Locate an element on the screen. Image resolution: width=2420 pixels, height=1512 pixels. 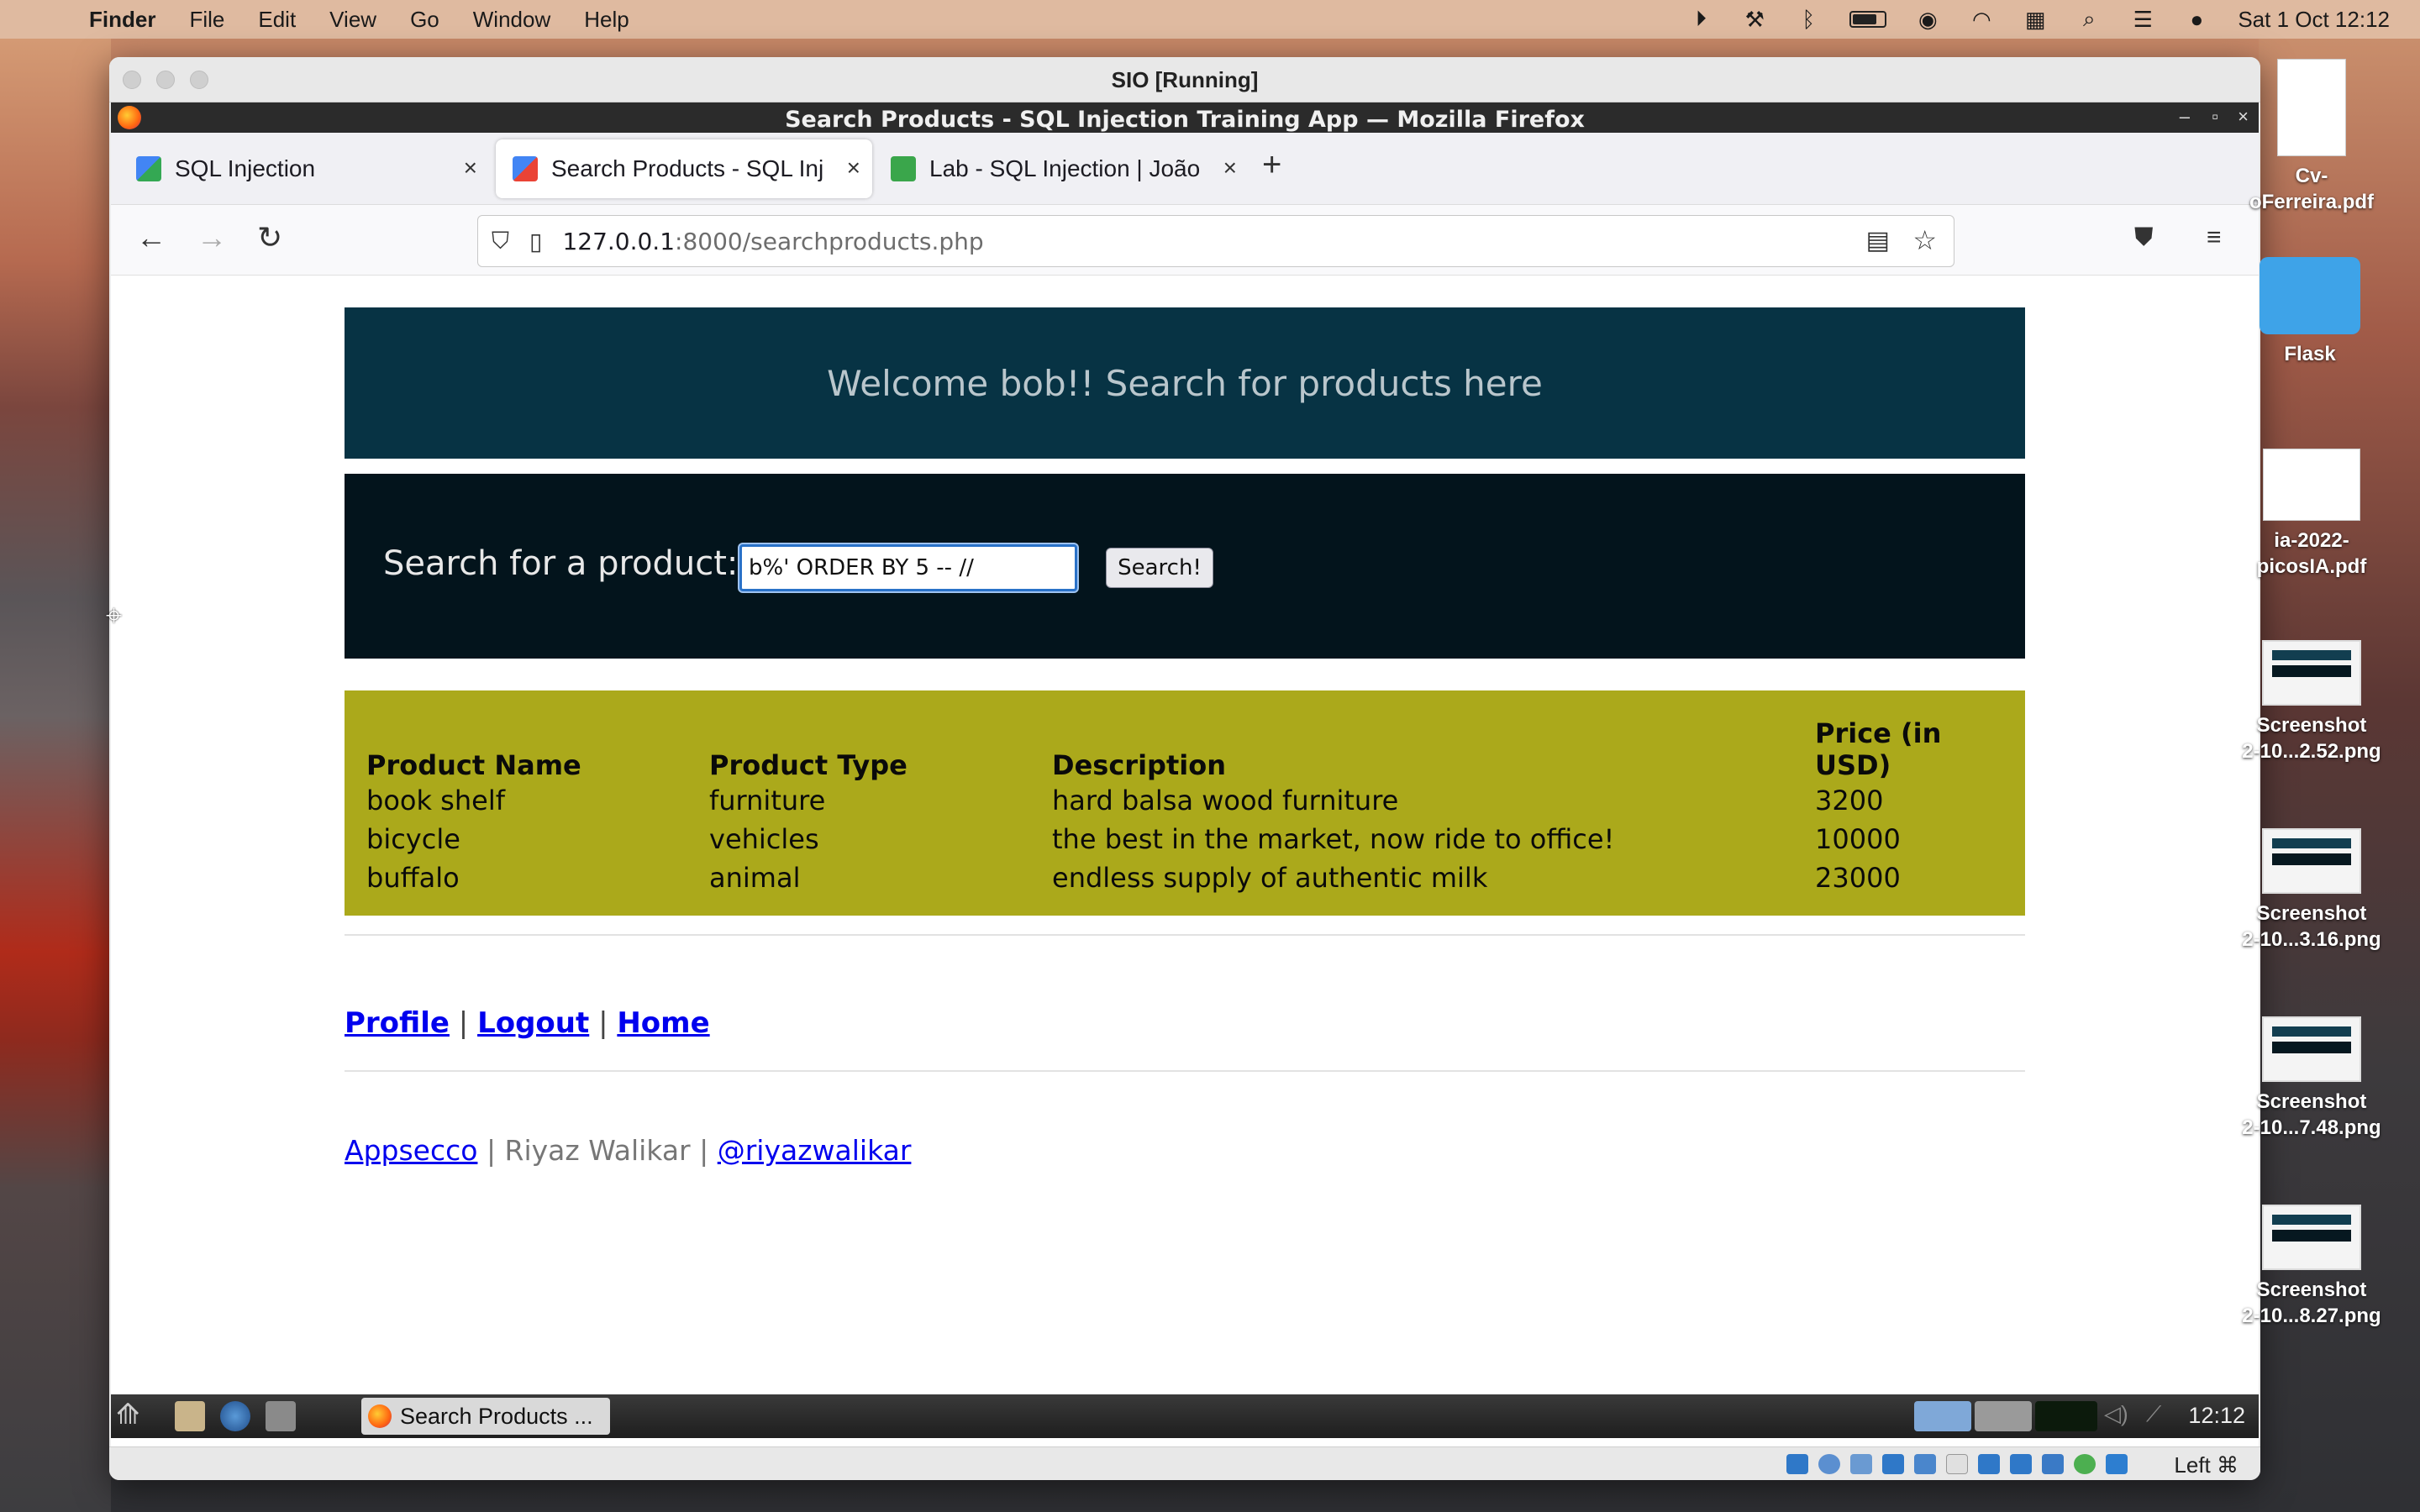
pdf-document-icon is located at coordinates (2311, 107).